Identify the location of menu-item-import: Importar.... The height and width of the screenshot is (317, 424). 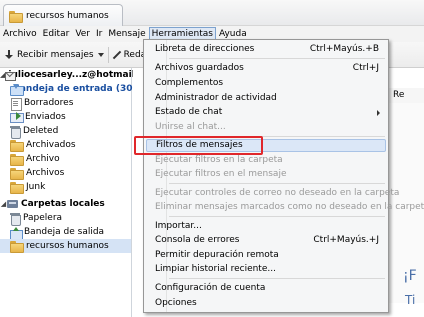
(266, 226).